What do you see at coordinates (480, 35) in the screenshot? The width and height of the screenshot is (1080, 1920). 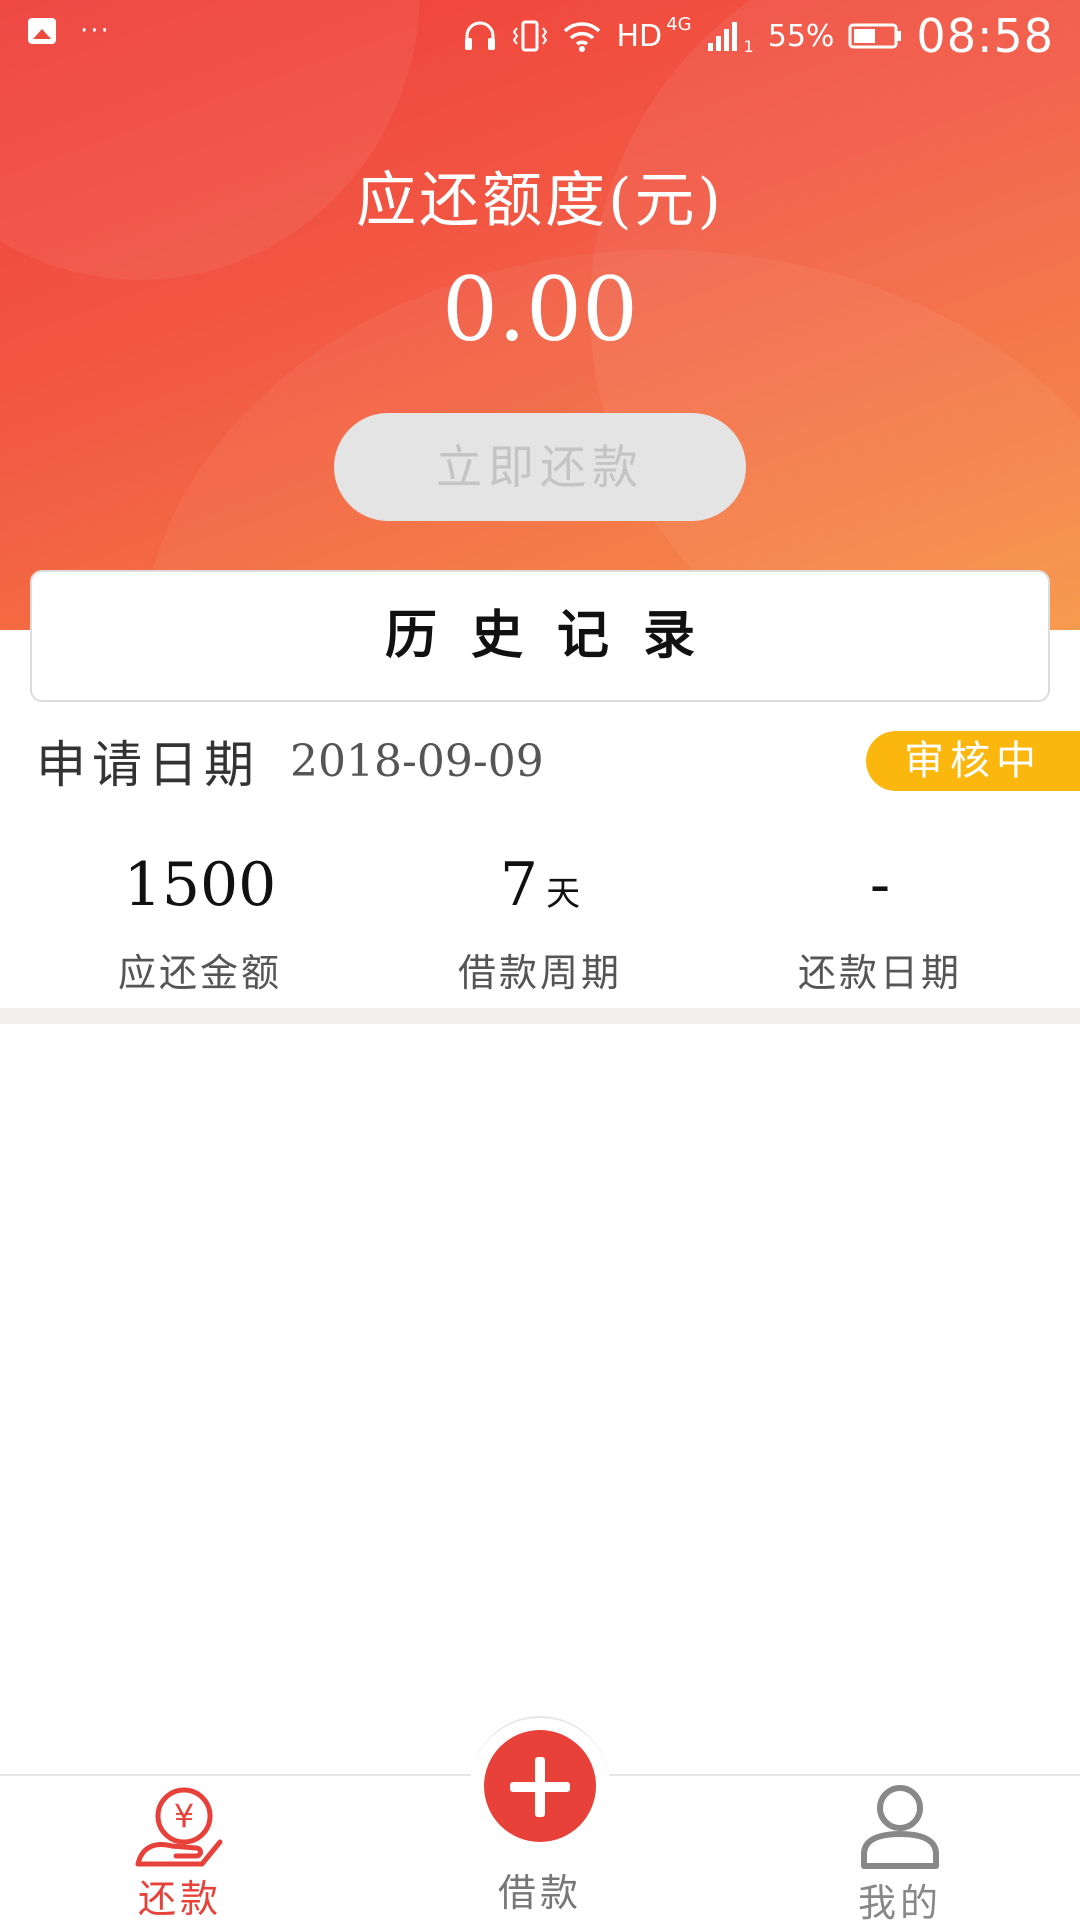 I see `headphones-icon` at bounding box center [480, 35].